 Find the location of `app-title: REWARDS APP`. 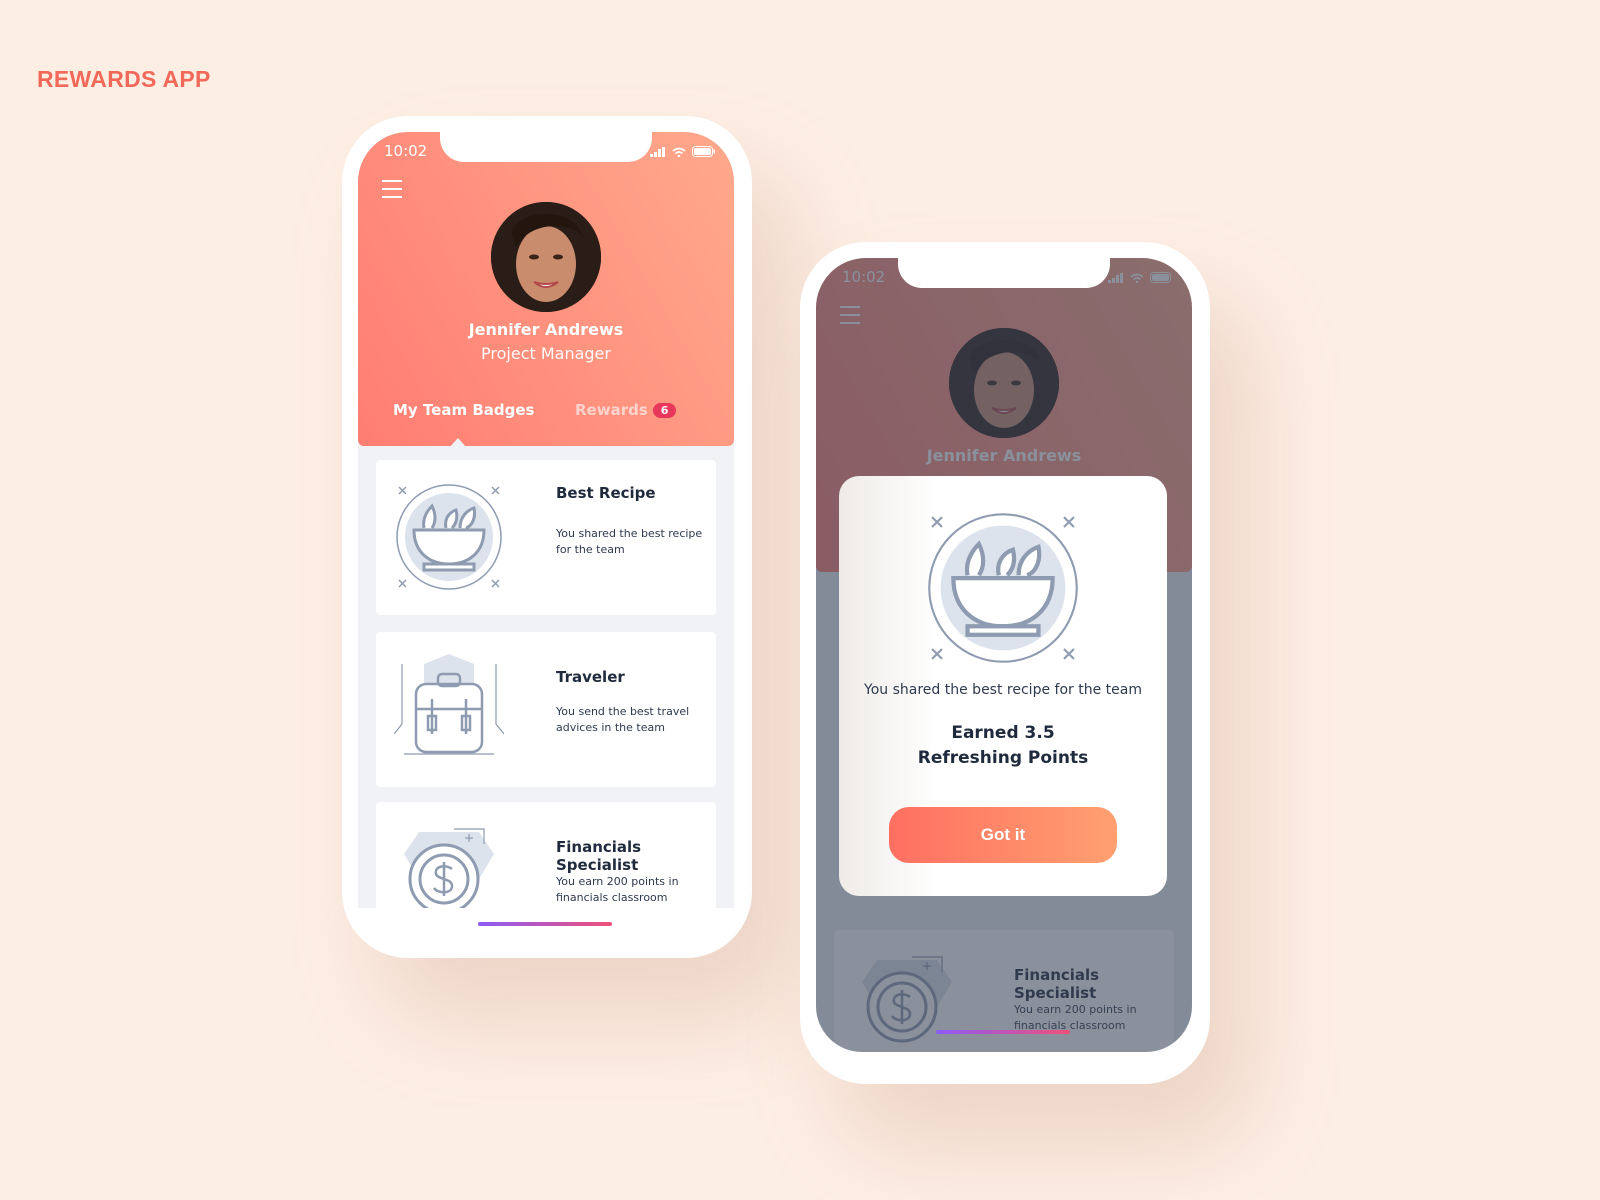

app-title: REWARDS APP is located at coordinates (124, 79).